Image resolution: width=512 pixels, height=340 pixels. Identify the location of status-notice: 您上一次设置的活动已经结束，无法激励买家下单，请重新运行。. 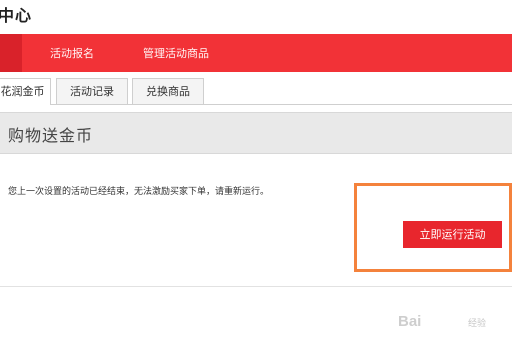
(139, 192).